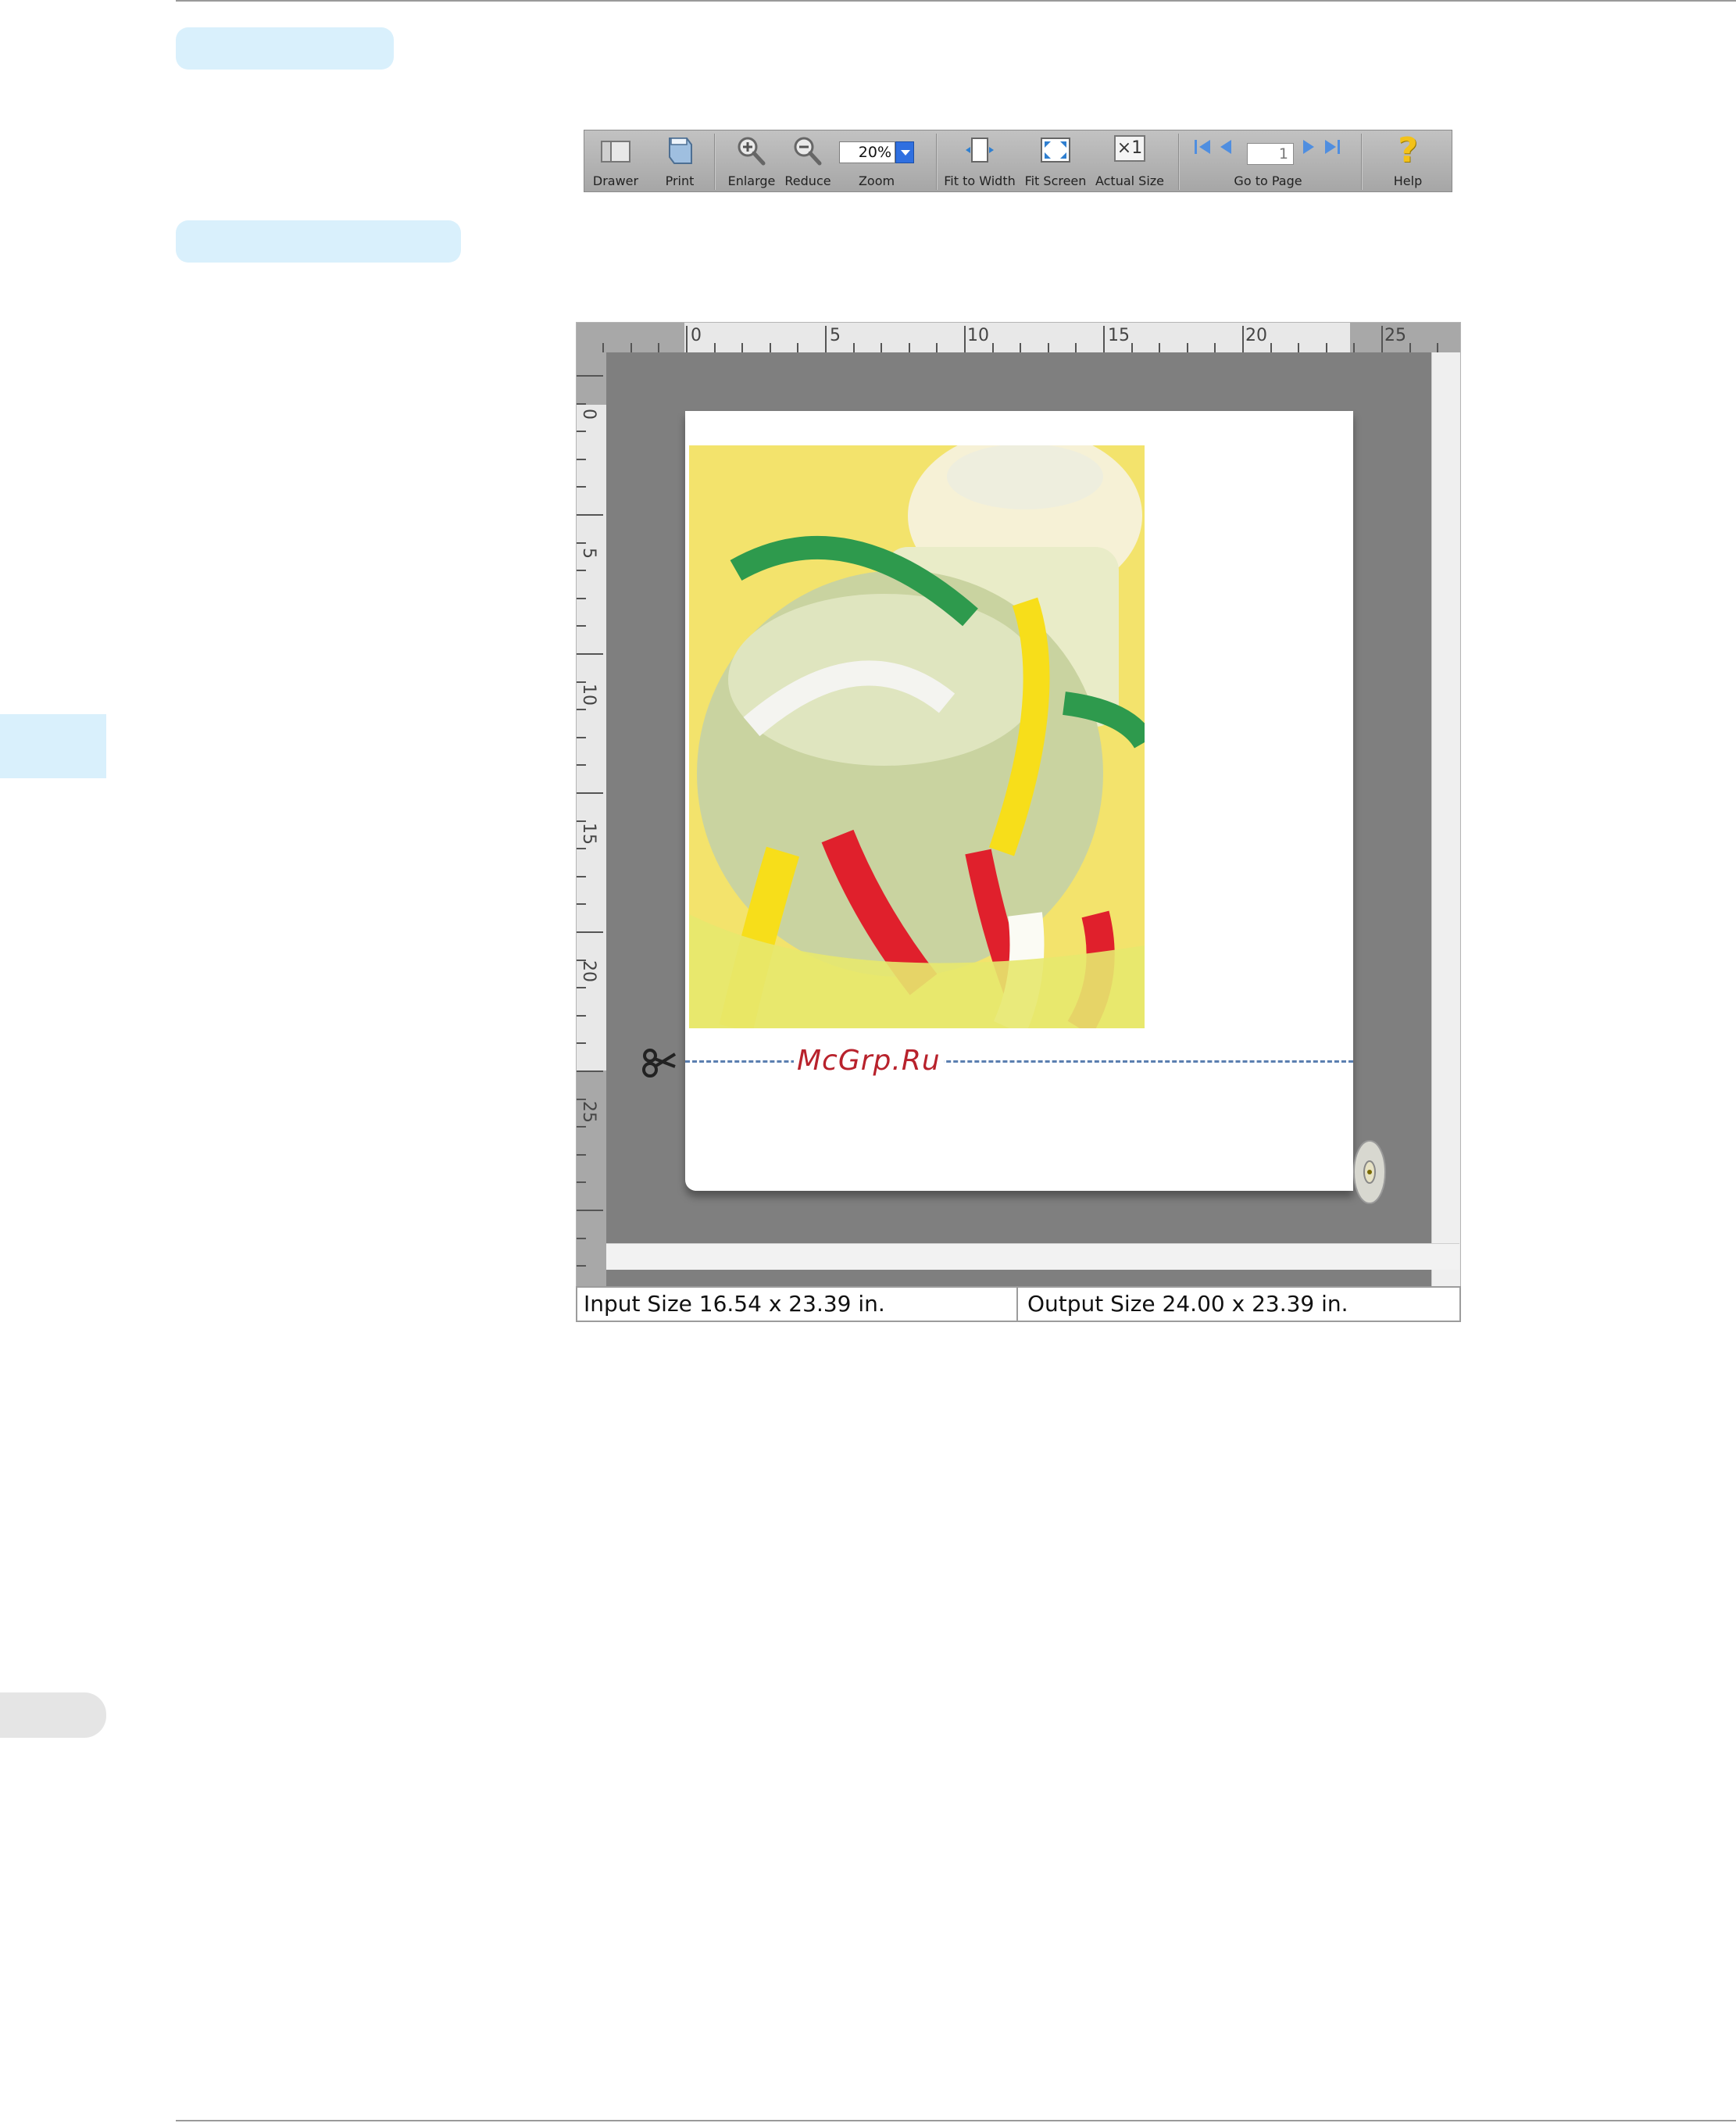  I want to click on input-size-text: Input Size 16.54 x 23.39 in., so click(734, 1304).